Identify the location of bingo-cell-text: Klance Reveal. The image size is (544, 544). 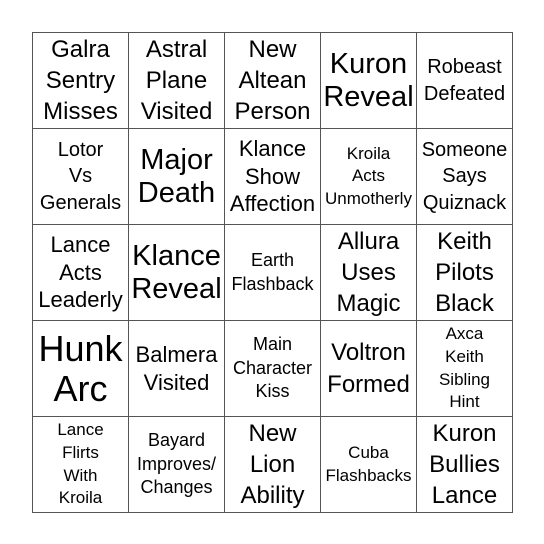
(176, 273).